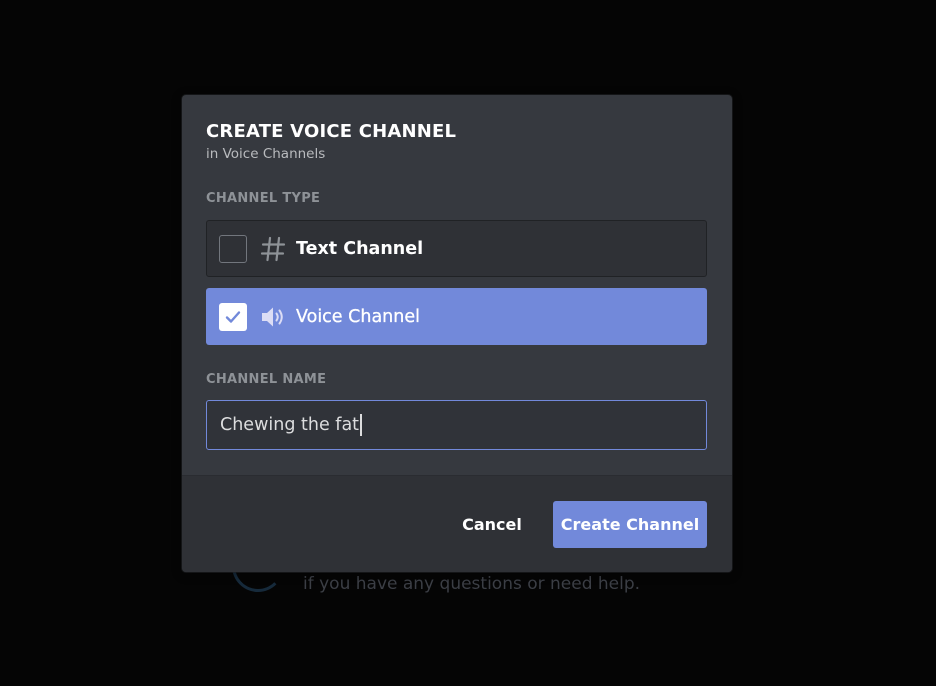 Image resolution: width=936 pixels, height=686 pixels. What do you see at coordinates (456, 425) in the screenshot?
I see `channel-name-input: Chewing the fat` at bounding box center [456, 425].